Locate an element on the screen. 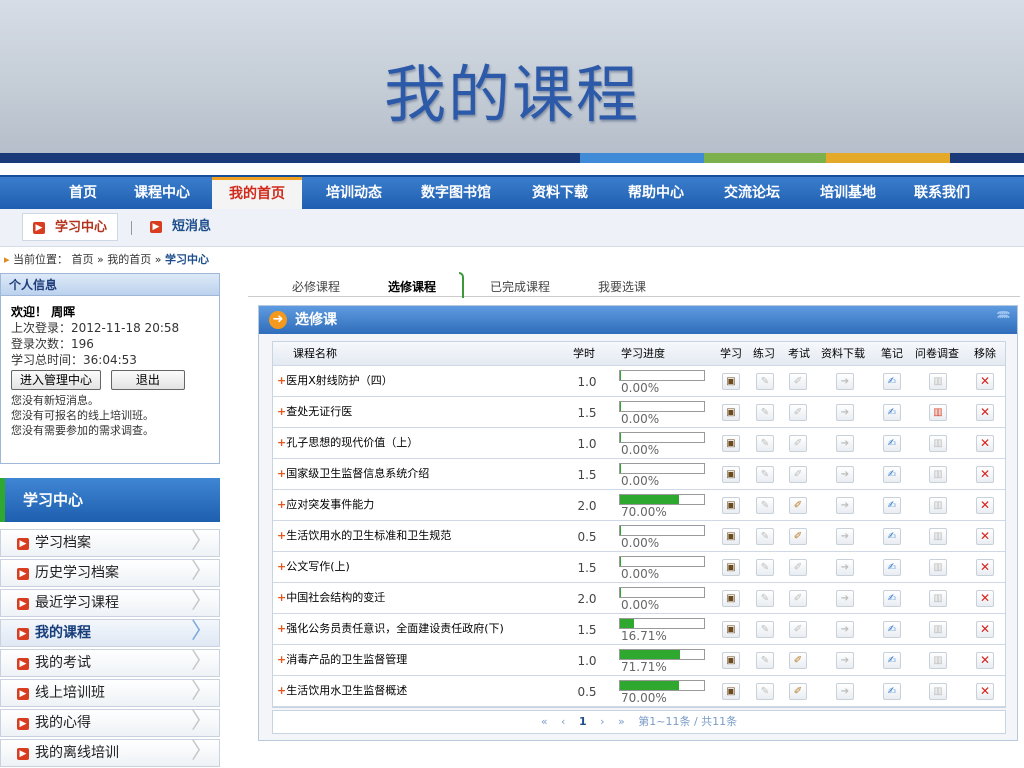 The image size is (1024, 768). pager-current: 1 is located at coordinates (583, 721).